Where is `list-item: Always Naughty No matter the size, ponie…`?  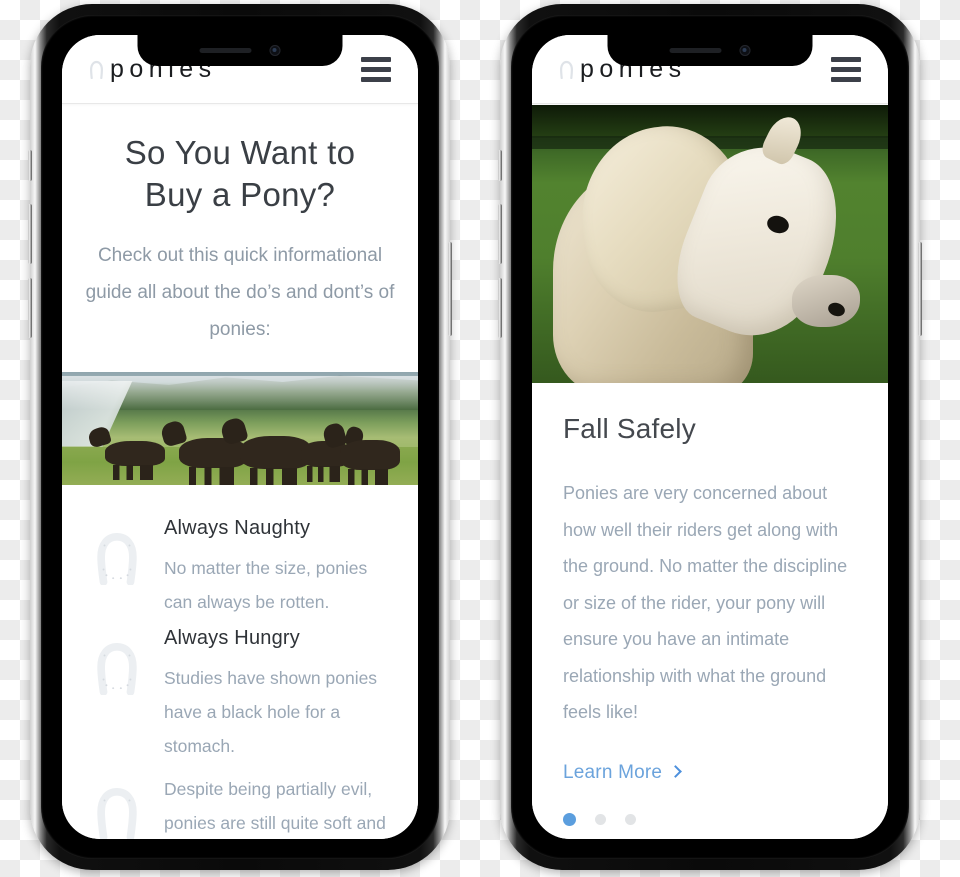
list-item: Always Naughty No matter the size, ponie… is located at coordinates (239, 567).